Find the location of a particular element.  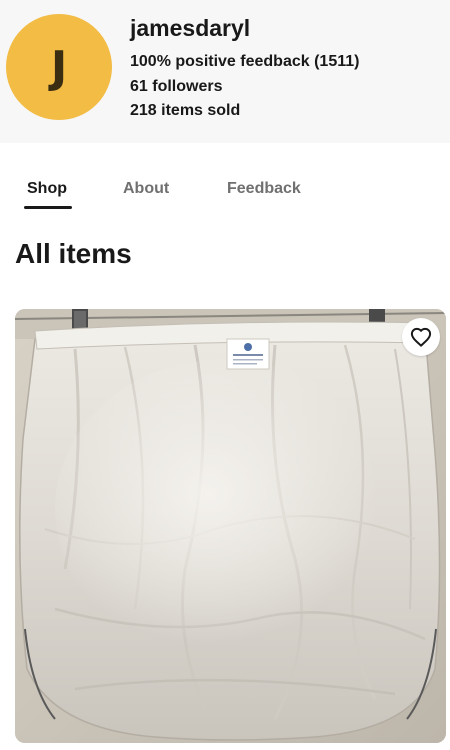

active-tab-indicator is located at coordinates (48, 207).